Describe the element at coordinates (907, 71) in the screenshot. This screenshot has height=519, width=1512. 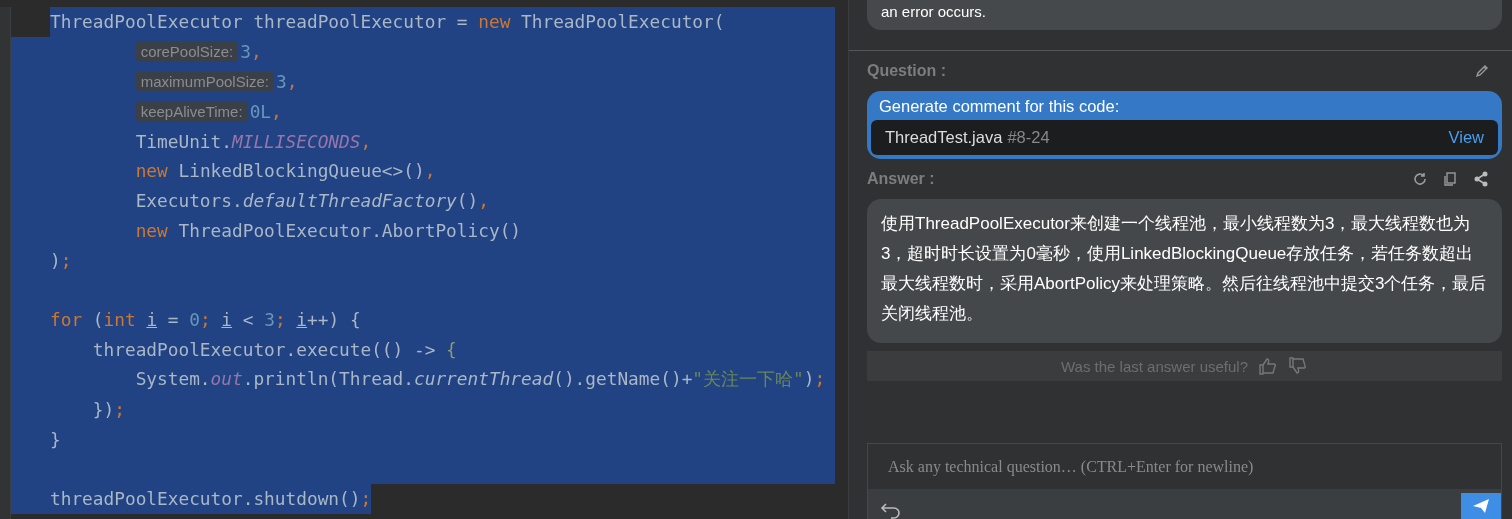
I see `question-label: Question :` at that location.